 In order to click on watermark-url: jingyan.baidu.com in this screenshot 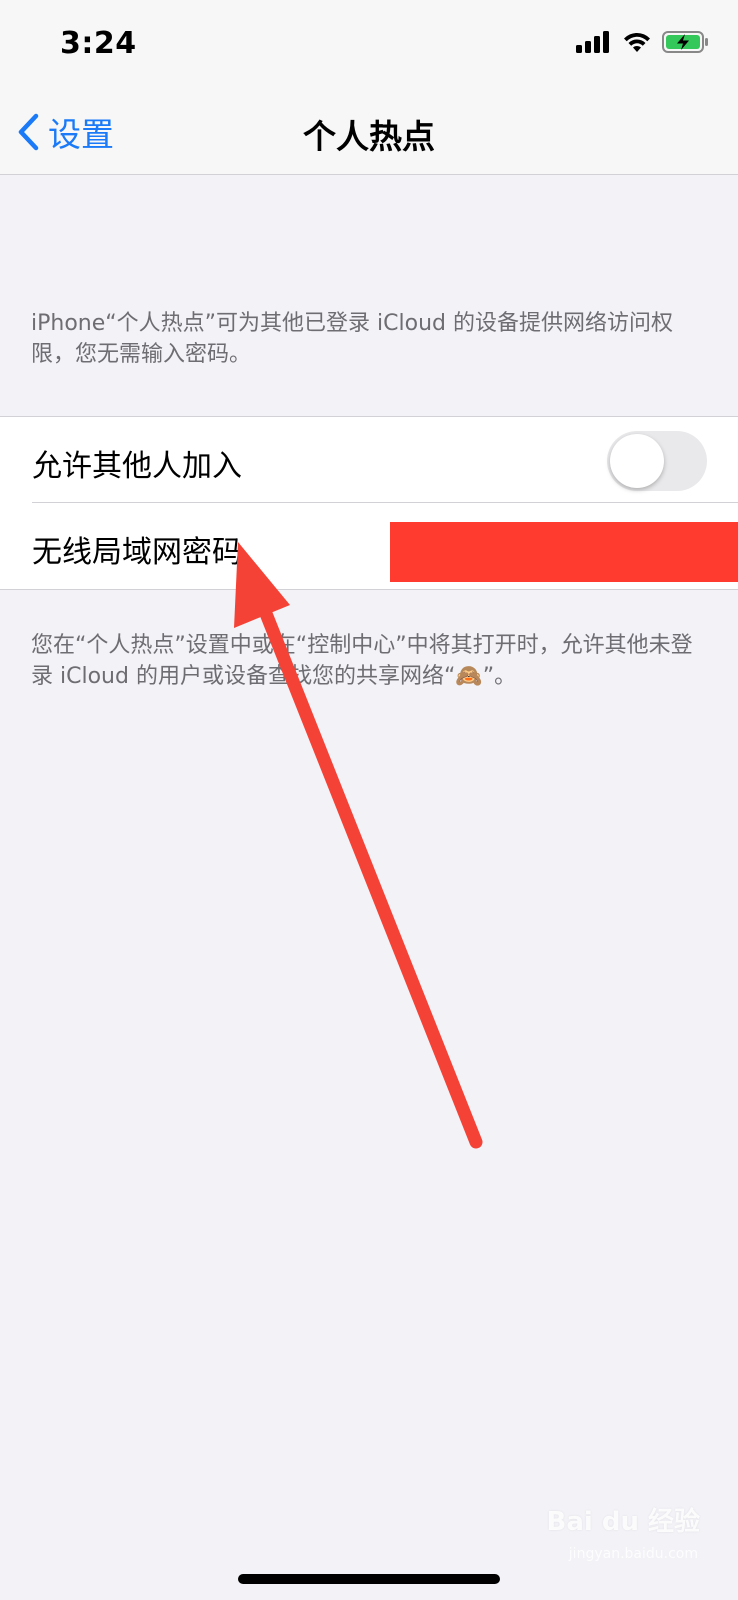, I will do `click(633, 1554)`.